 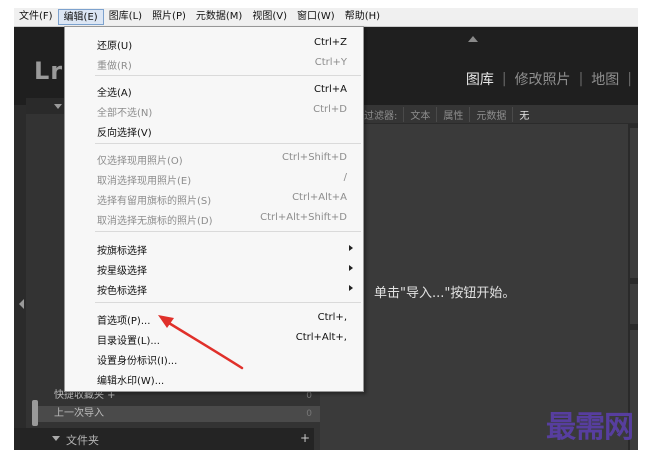 I want to click on filter-attribute: 属性, so click(x=452, y=114).